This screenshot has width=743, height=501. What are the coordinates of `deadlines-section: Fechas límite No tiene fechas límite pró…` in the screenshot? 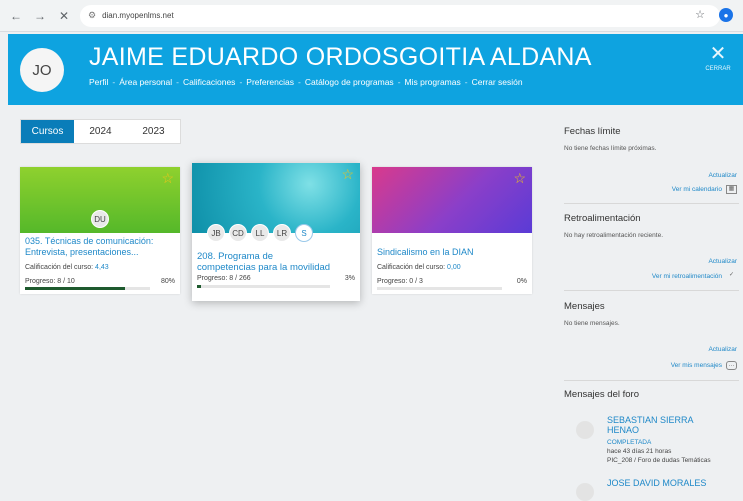 It's located at (651, 139).